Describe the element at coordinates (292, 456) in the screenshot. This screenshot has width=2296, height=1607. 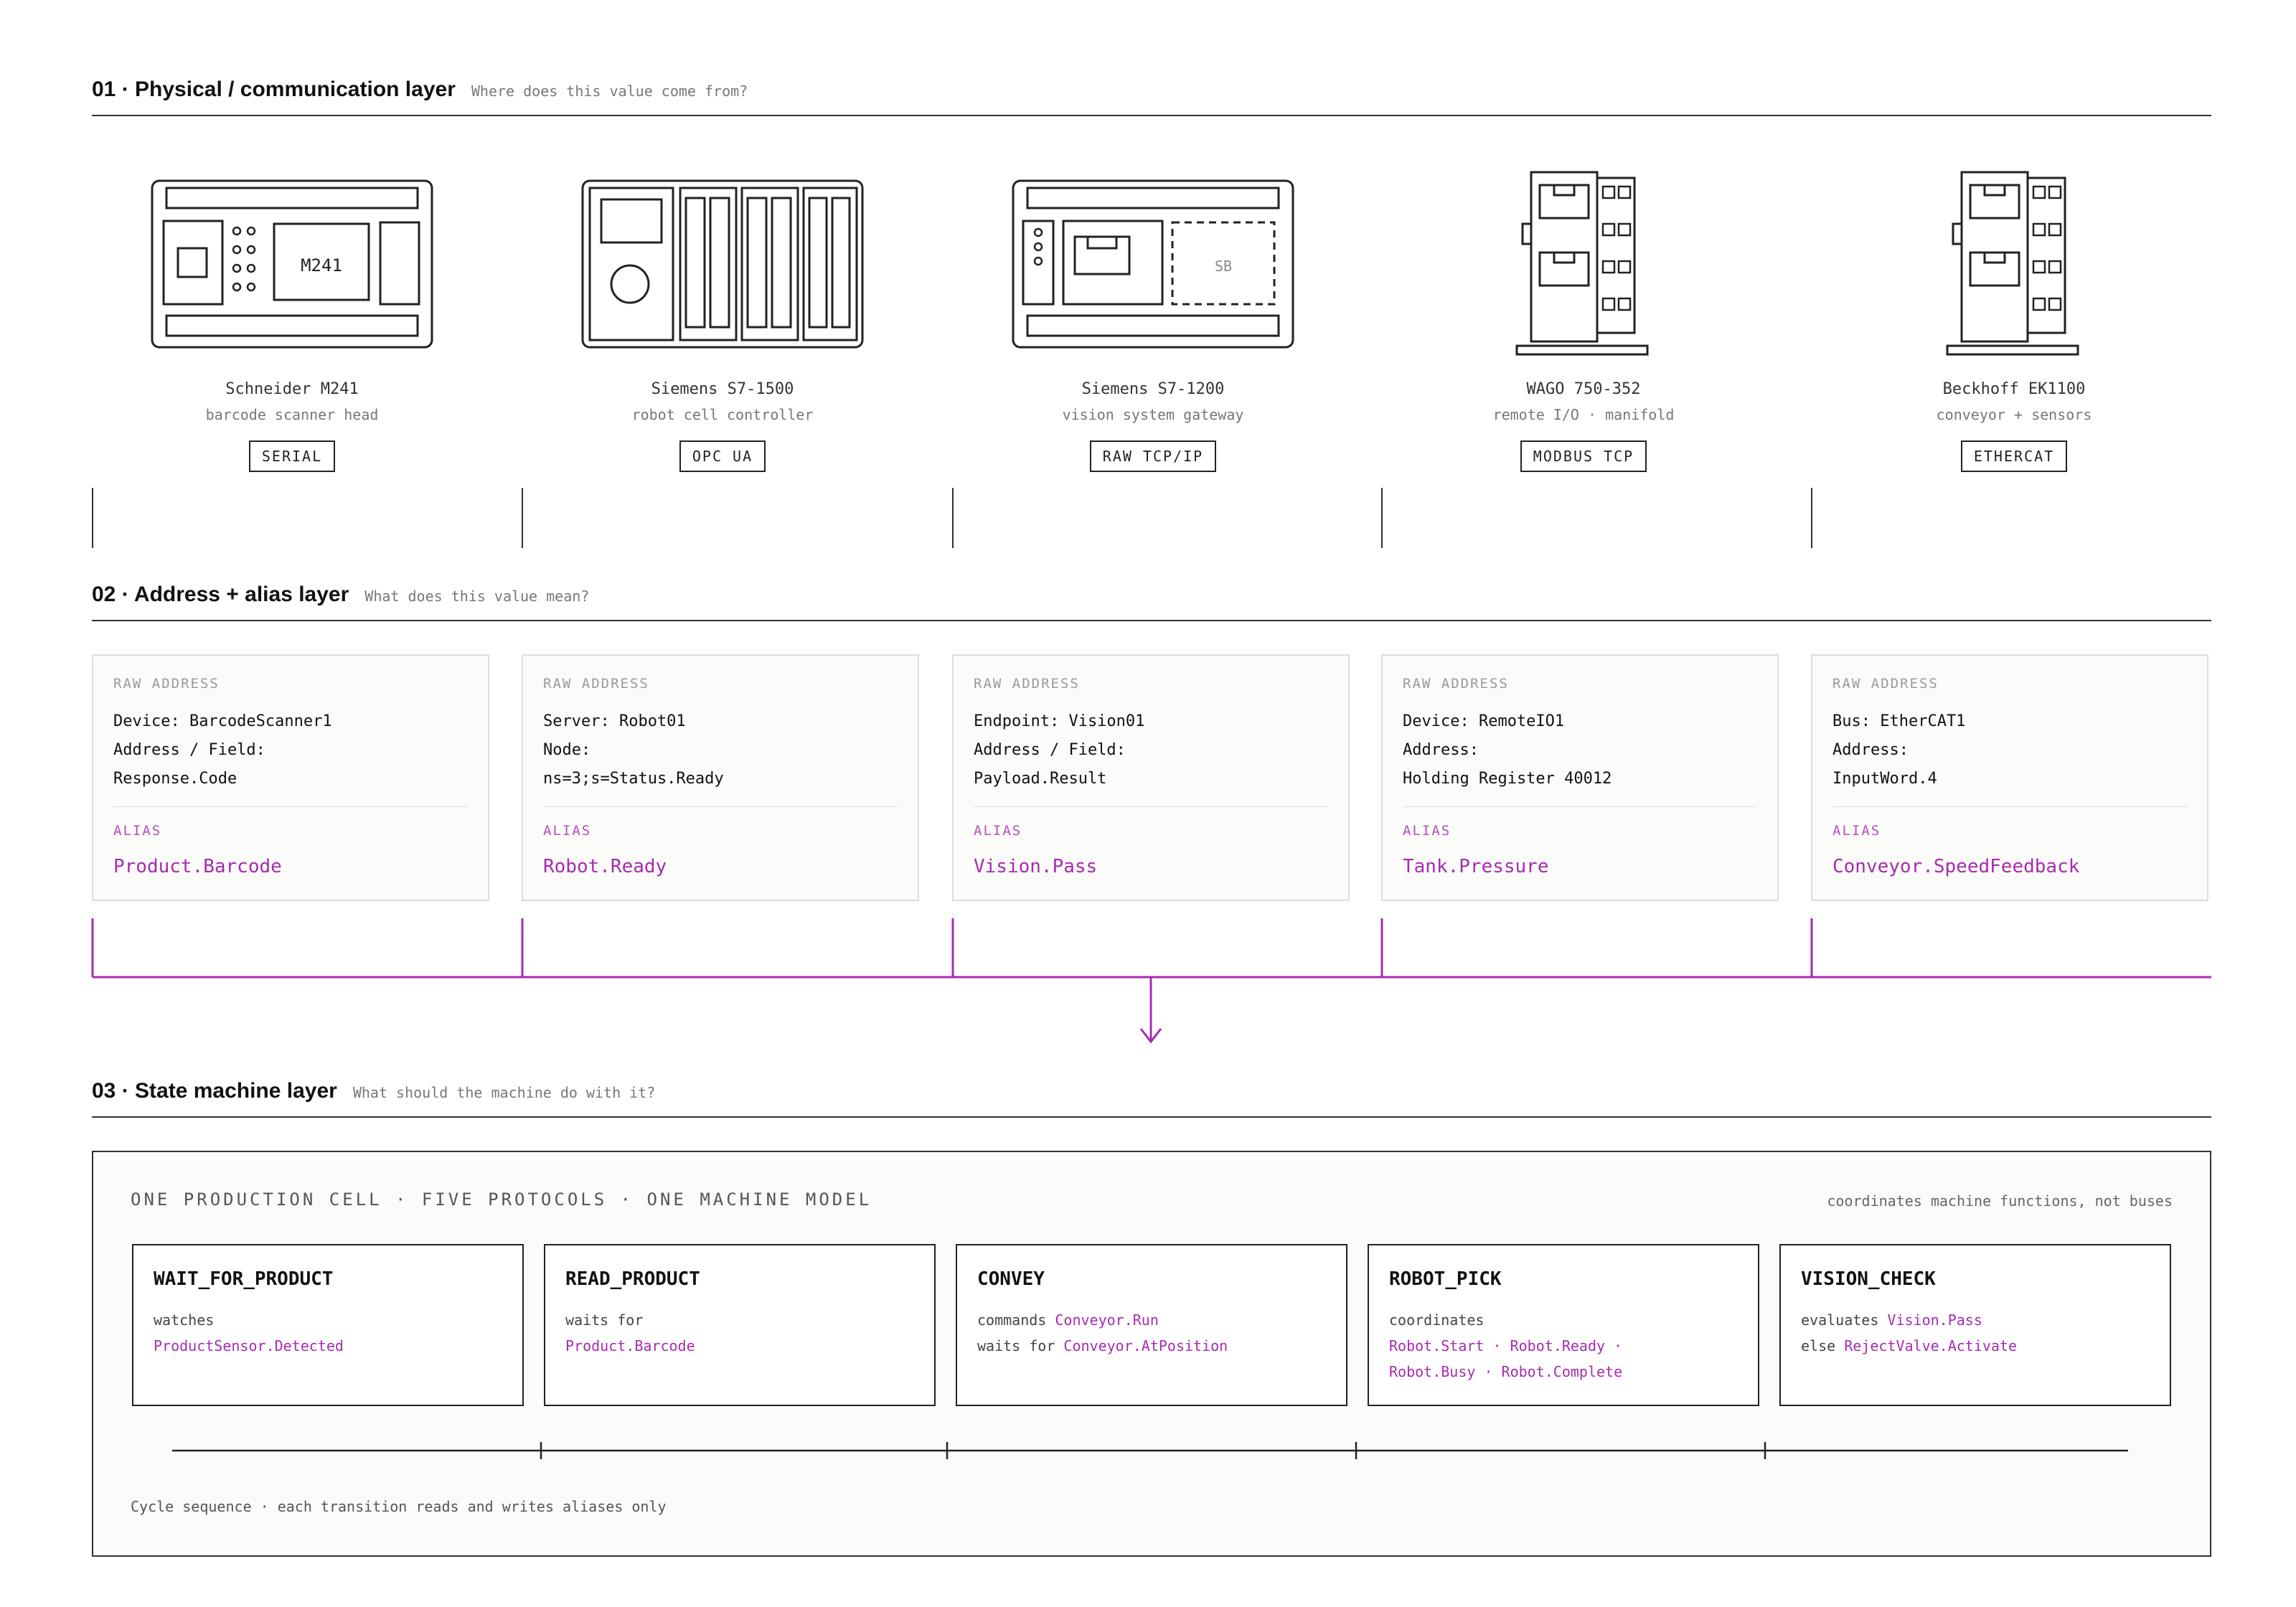
I see `protocol-badge-serial: SERIAL` at that location.